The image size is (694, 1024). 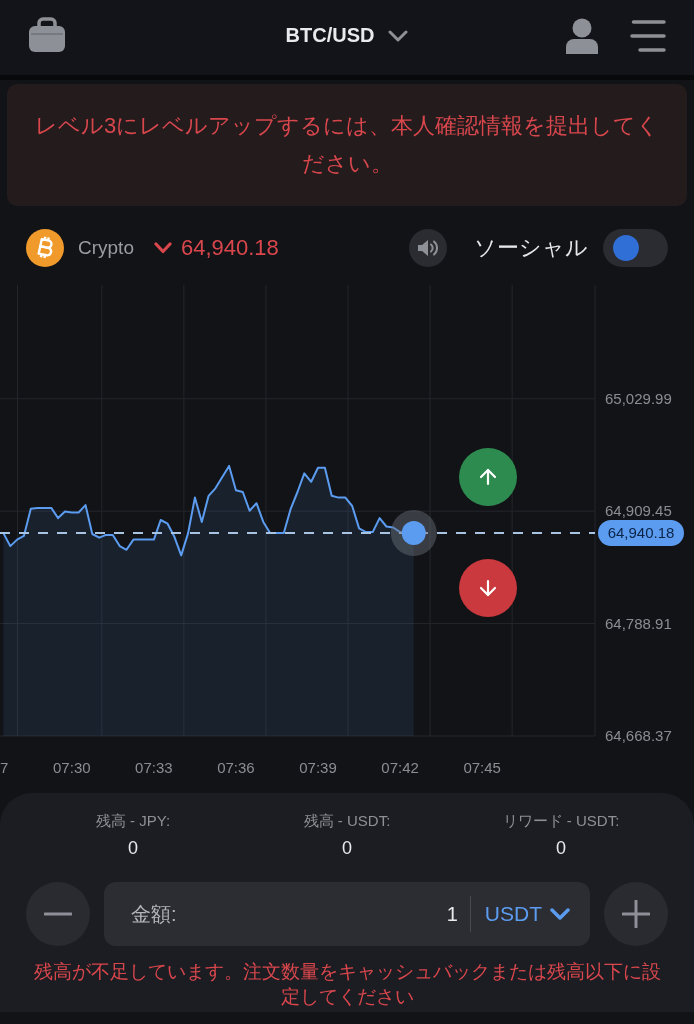 What do you see at coordinates (561, 821) in the screenshot?
I see `balance-label: リワード - USDT:` at bounding box center [561, 821].